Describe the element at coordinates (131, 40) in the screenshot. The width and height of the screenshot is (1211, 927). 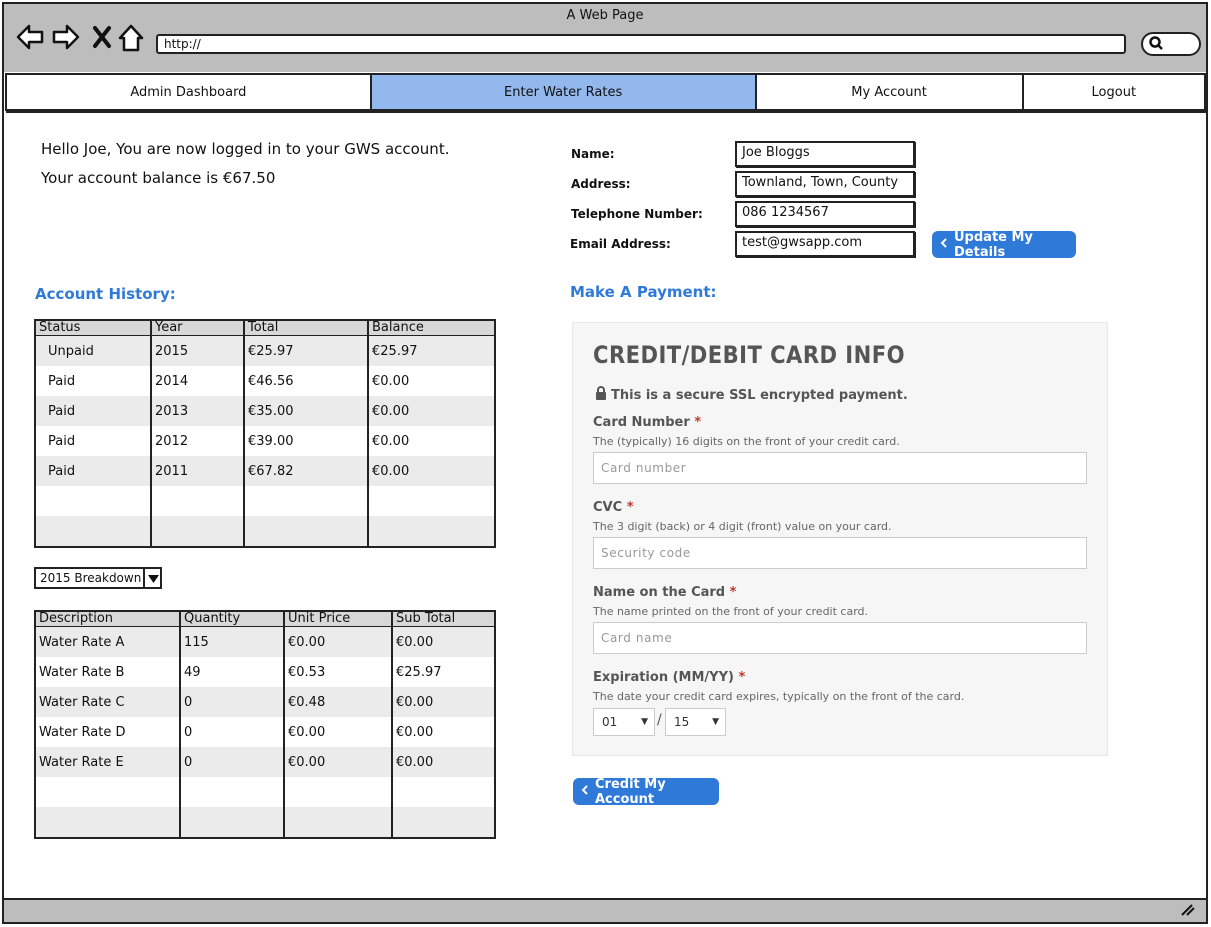
I see `home-icon` at that location.